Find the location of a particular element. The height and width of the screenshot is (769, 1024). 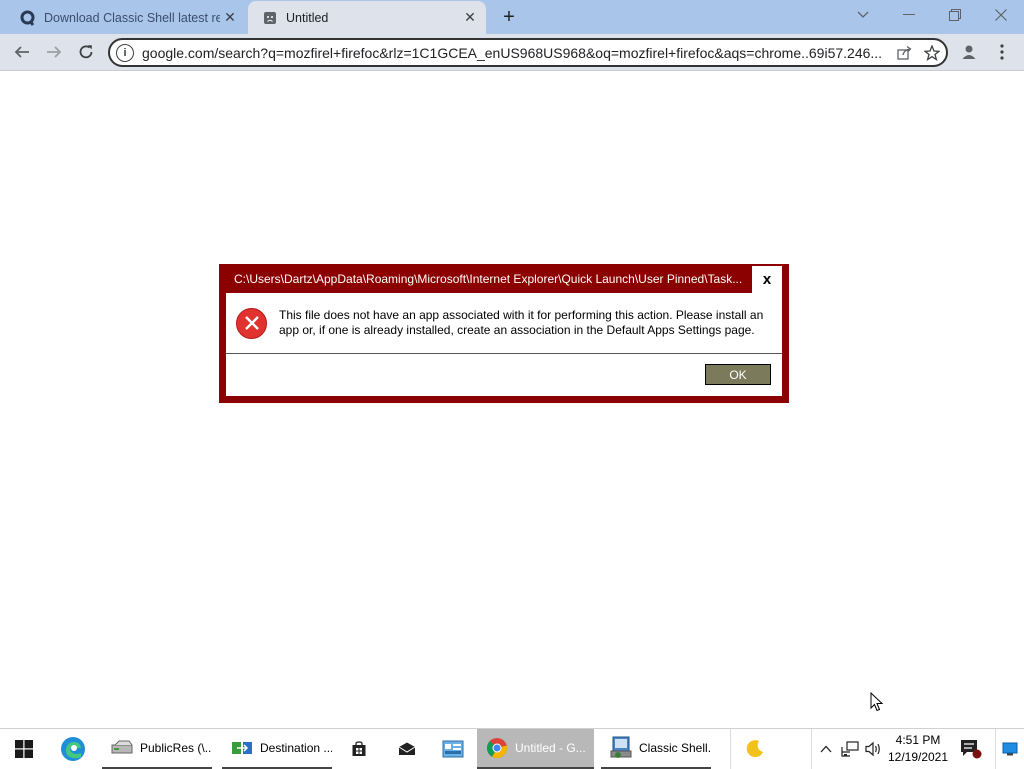

qwant-icon is located at coordinates (28, 18).